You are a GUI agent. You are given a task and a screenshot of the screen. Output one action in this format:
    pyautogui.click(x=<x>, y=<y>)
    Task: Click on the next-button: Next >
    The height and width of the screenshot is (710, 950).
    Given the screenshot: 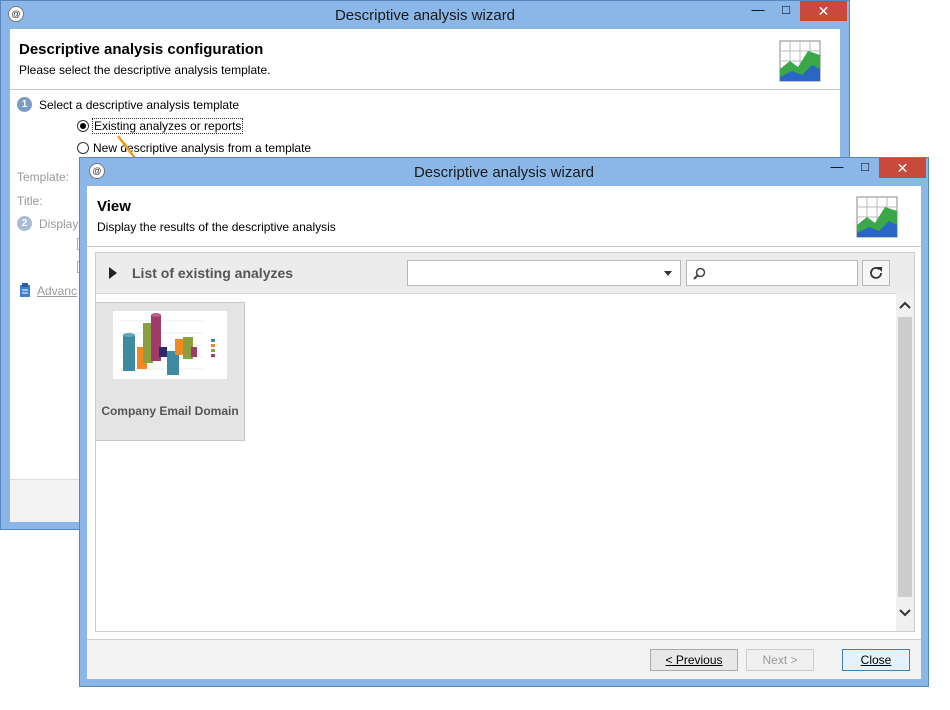 What is the action you would take?
    pyautogui.click(x=780, y=660)
    